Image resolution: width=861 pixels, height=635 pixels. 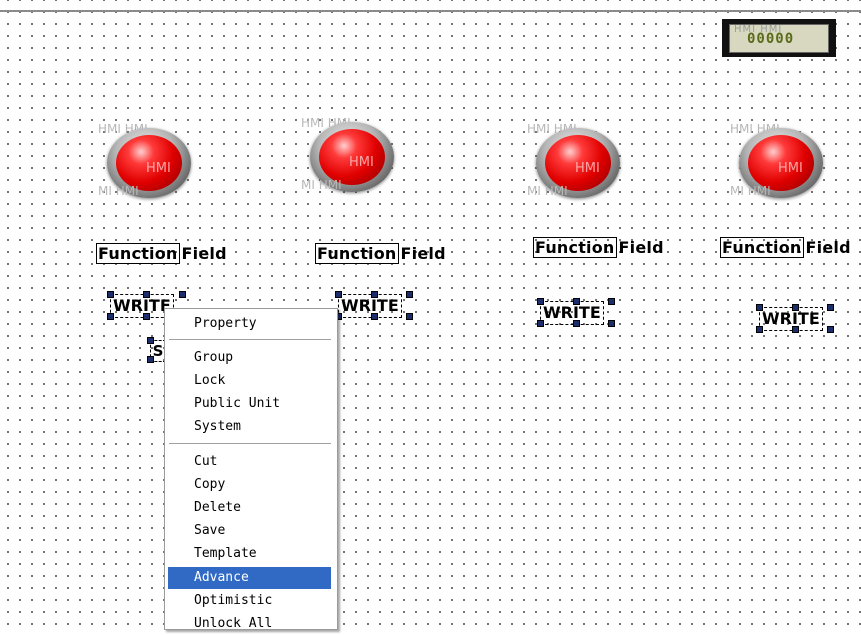 I want to click on partial-text-label: S, so click(x=158, y=351).